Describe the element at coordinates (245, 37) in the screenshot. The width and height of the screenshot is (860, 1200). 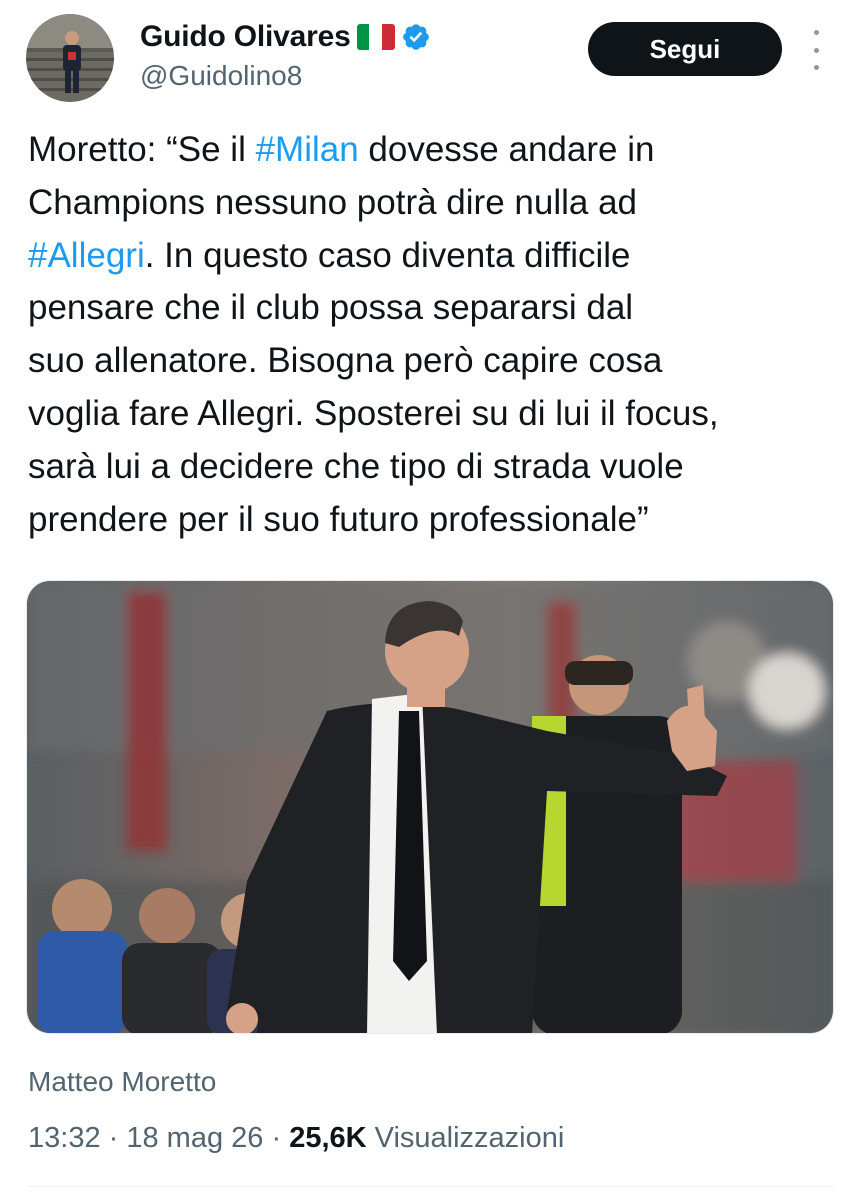
I see `author-name: Guido Olivares` at that location.